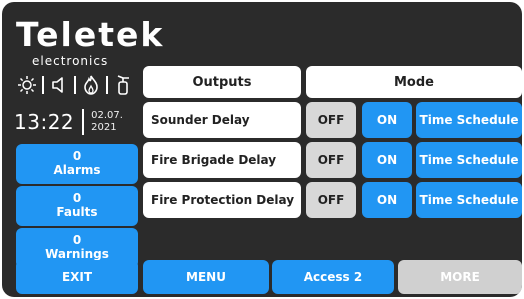  Describe the element at coordinates (90, 34) in the screenshot. I see `brand-logo: Teletek` at that location.